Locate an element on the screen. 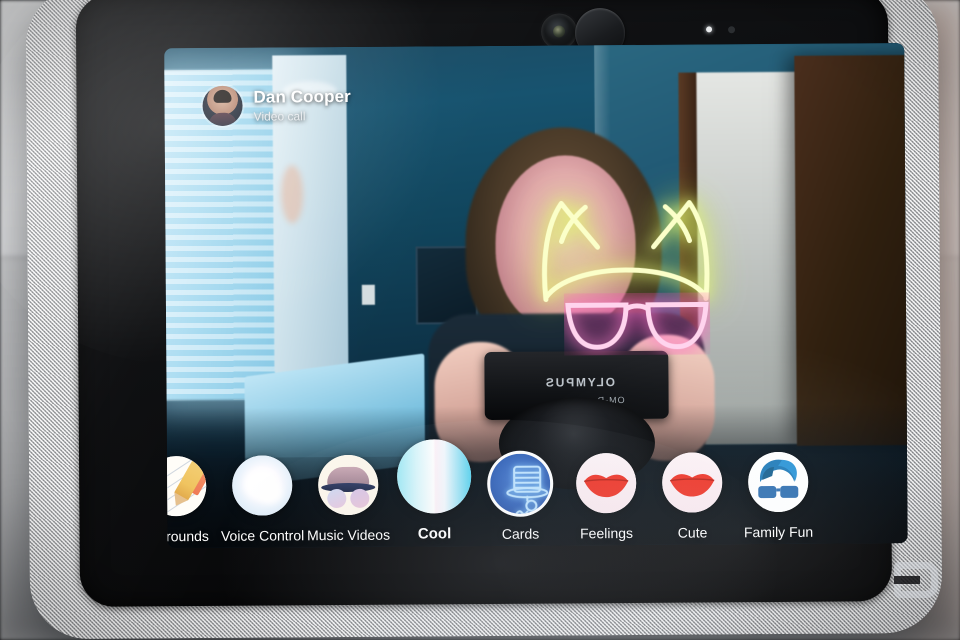  glow-orb-icon is located at coordinates (262, 485).